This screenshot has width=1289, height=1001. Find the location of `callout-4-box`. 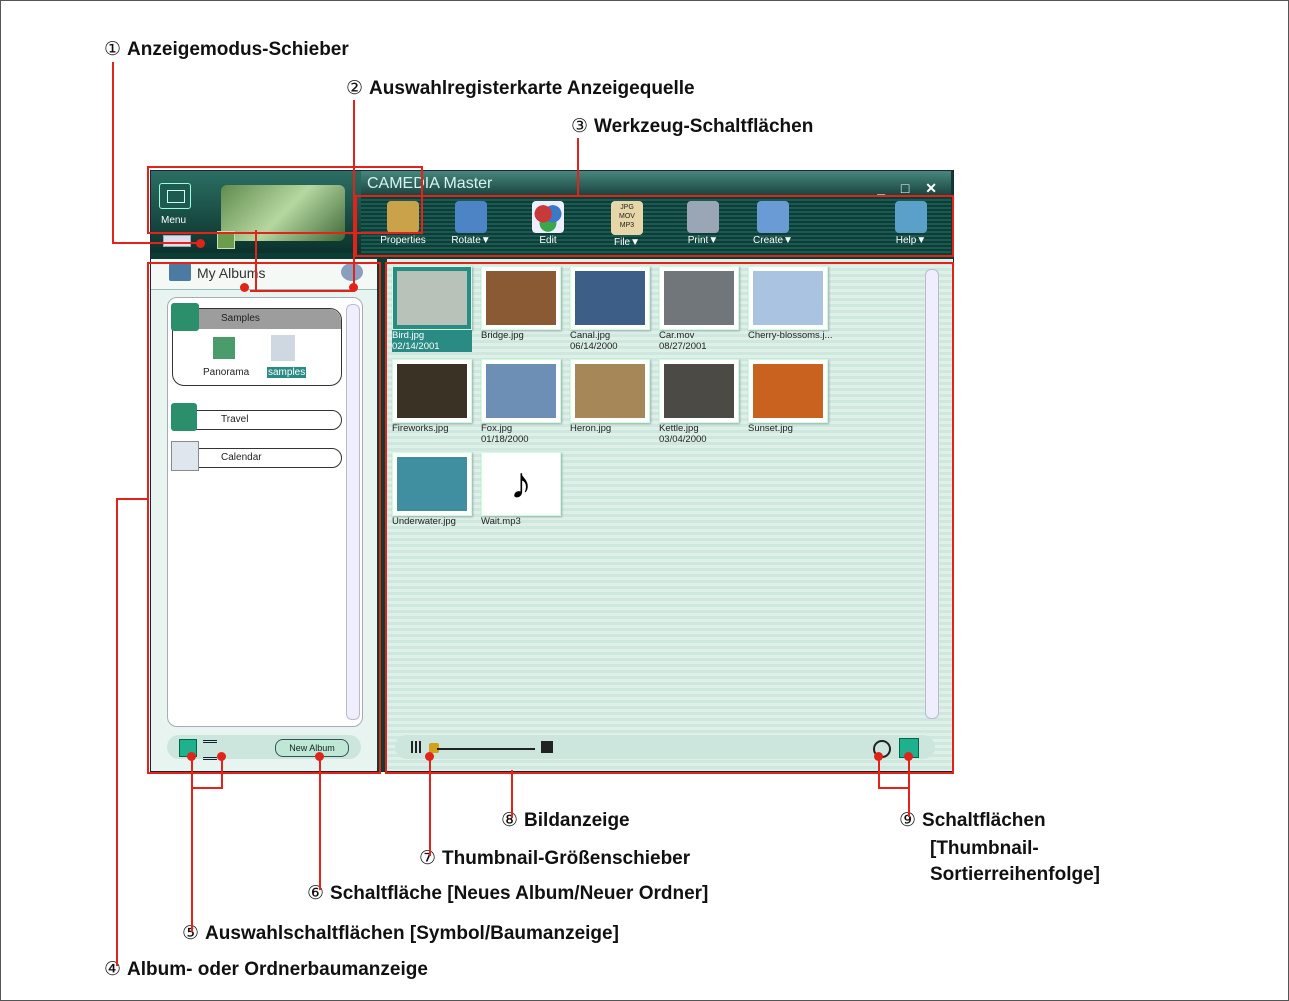

callout-4-box is located at coordinates (264, 518).